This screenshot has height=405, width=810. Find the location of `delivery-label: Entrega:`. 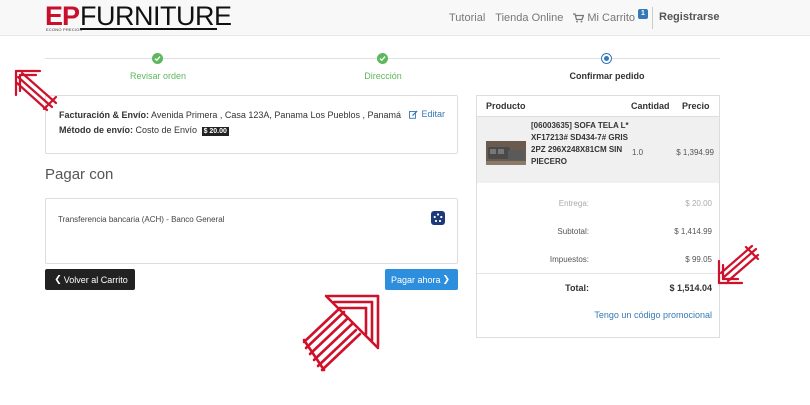

delivery-label: Entrega: is located at coordinates (573, 203).